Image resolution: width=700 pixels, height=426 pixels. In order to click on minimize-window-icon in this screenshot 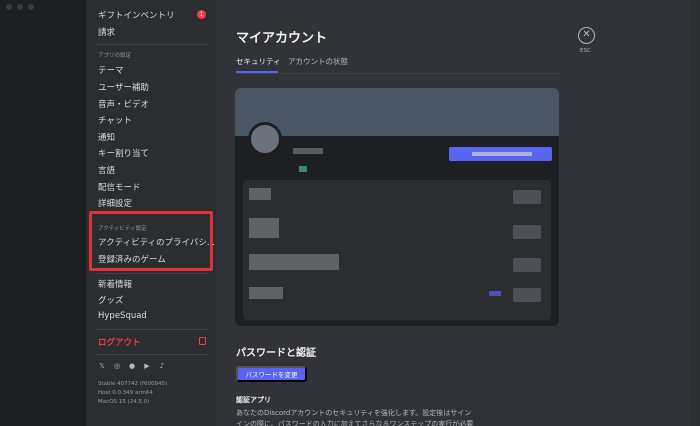, I will do `click(20, 7)`.